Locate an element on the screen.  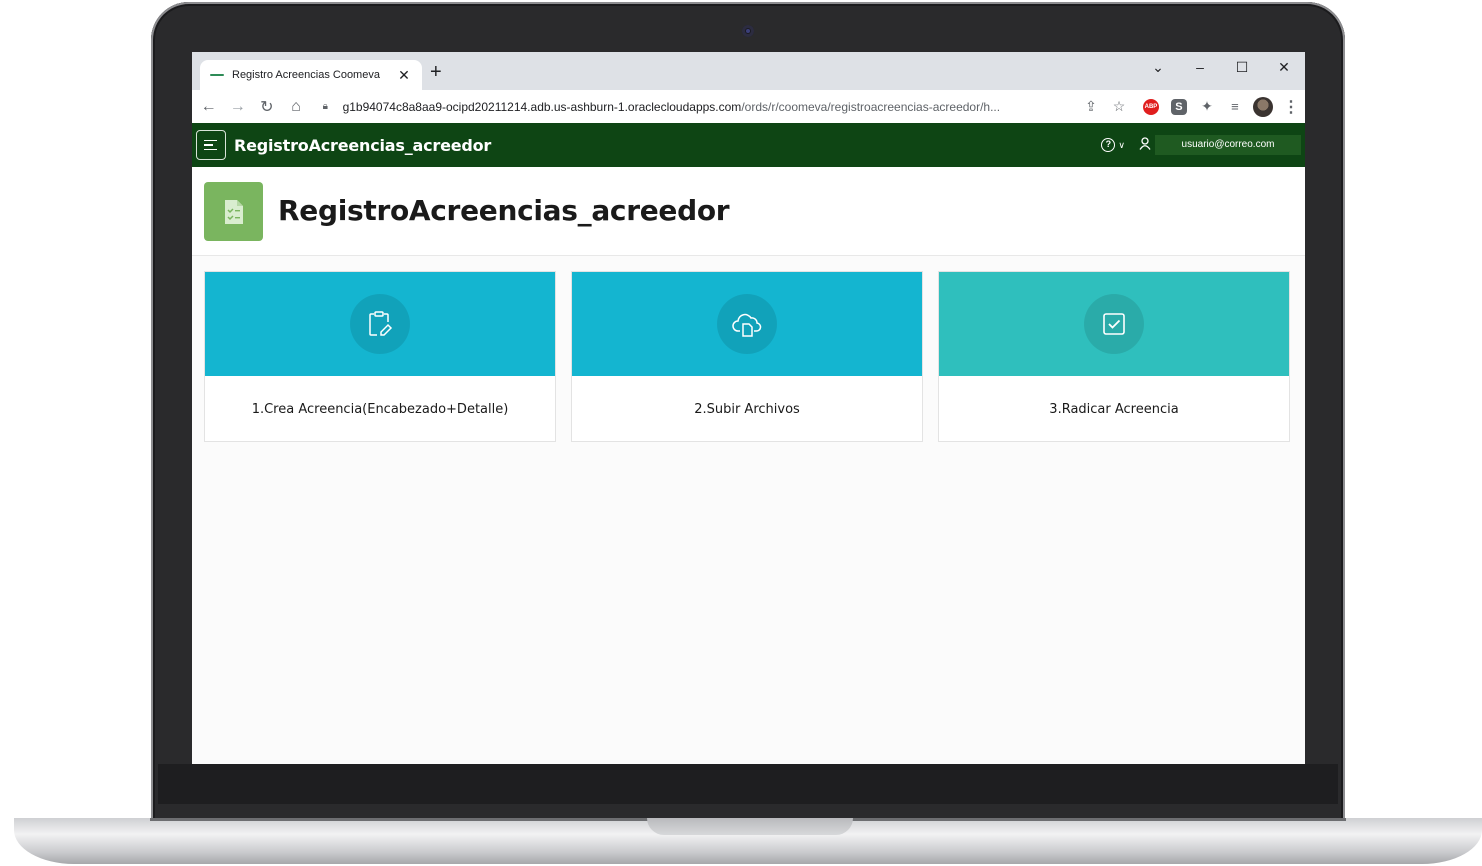
page-title: RegistroAcreencias_acreedor is located at coordinates (504, 210).